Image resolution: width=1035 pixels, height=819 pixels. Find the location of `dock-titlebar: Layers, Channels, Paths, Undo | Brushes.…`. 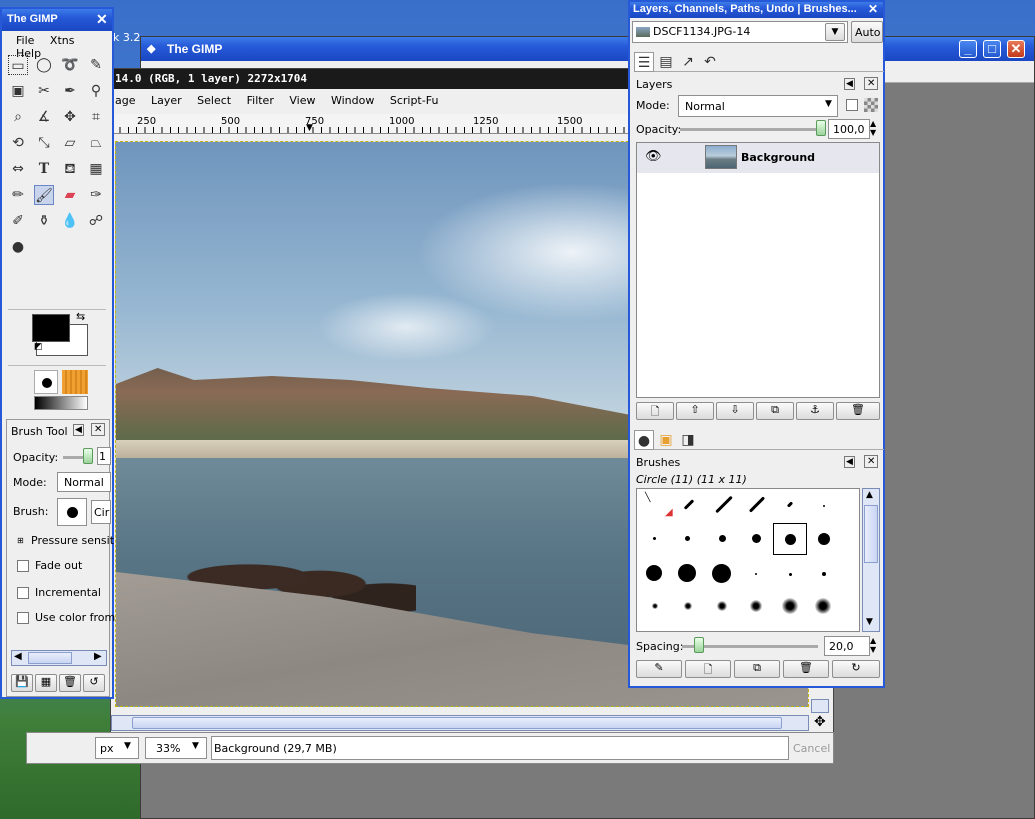

dock-titlebar: Layers, Channels, Paths, Undo | Brushes.… is located at coordinates (756, 10).